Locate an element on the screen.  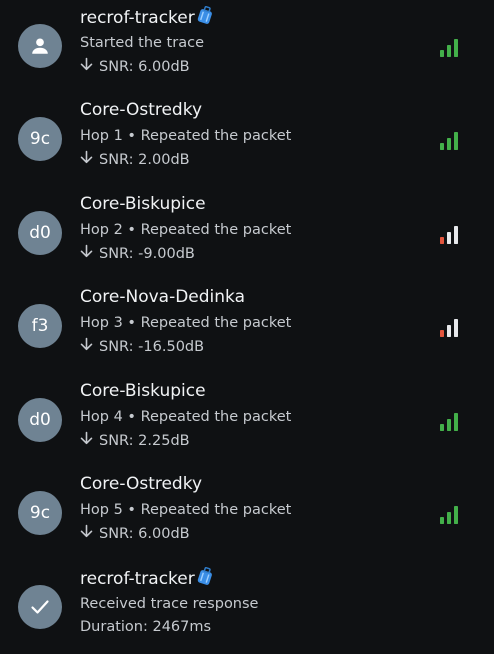
checkmark-icon is located at coordinates (40, 607).